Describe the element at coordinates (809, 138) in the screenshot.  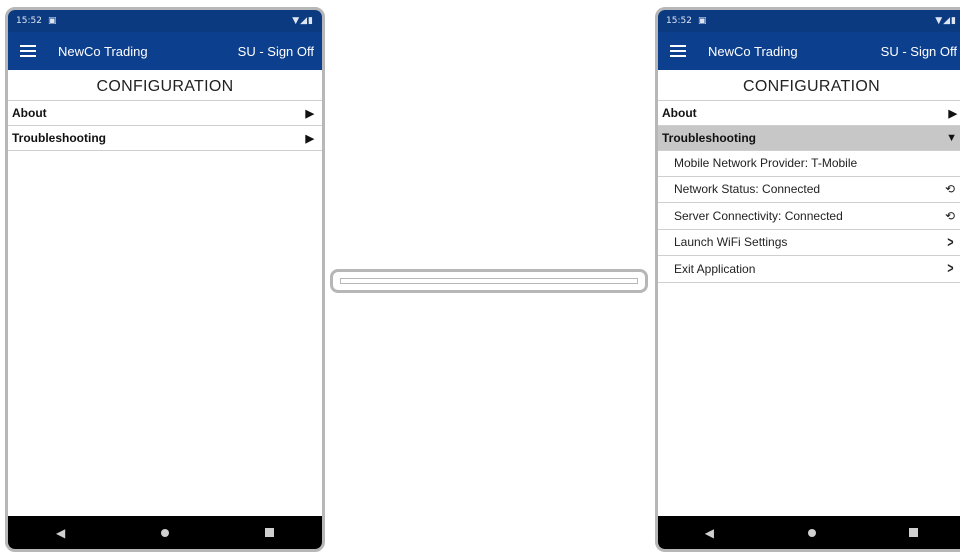
I see `section-troubleshooting: Troubleshooting ▼` at that location.